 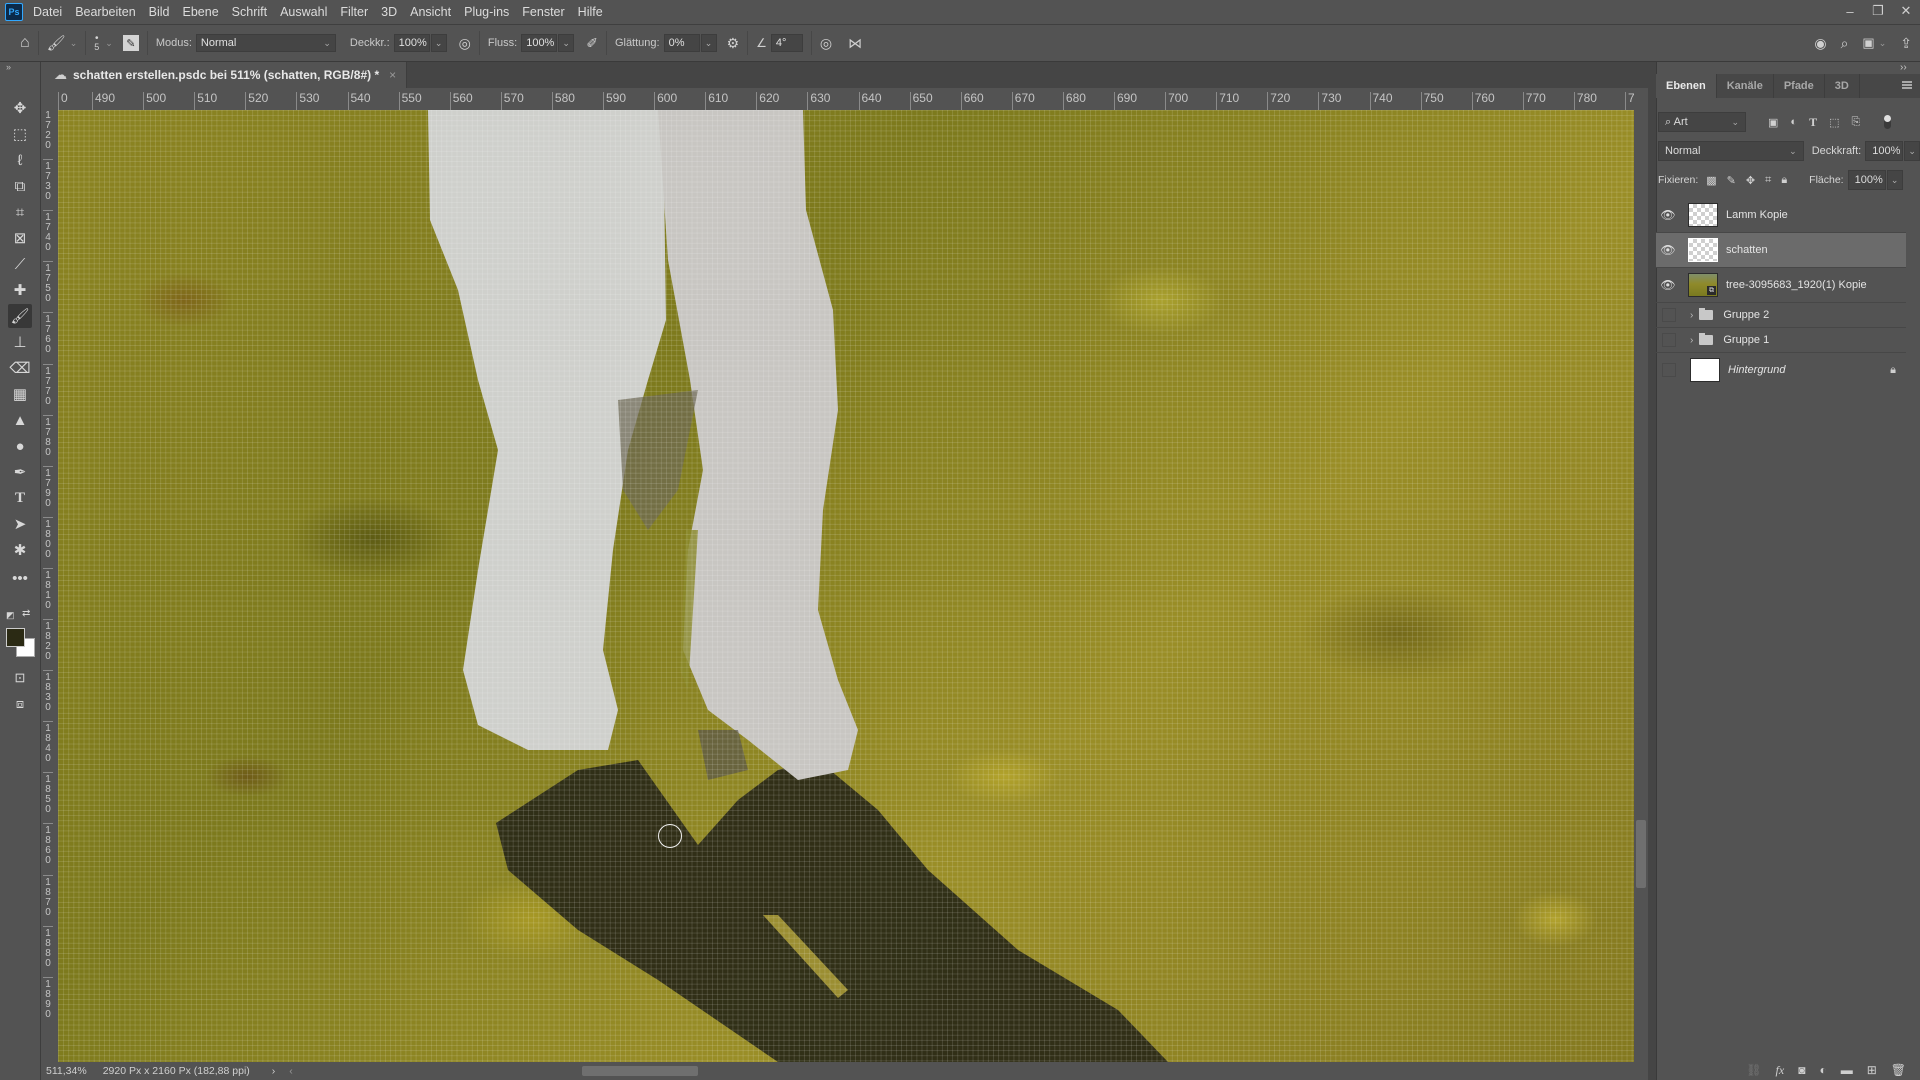 What do you see at coordinates (1906, 11) in the screenshot?
I see `close-window-button: ✕` at bounding box center [1906, 11].